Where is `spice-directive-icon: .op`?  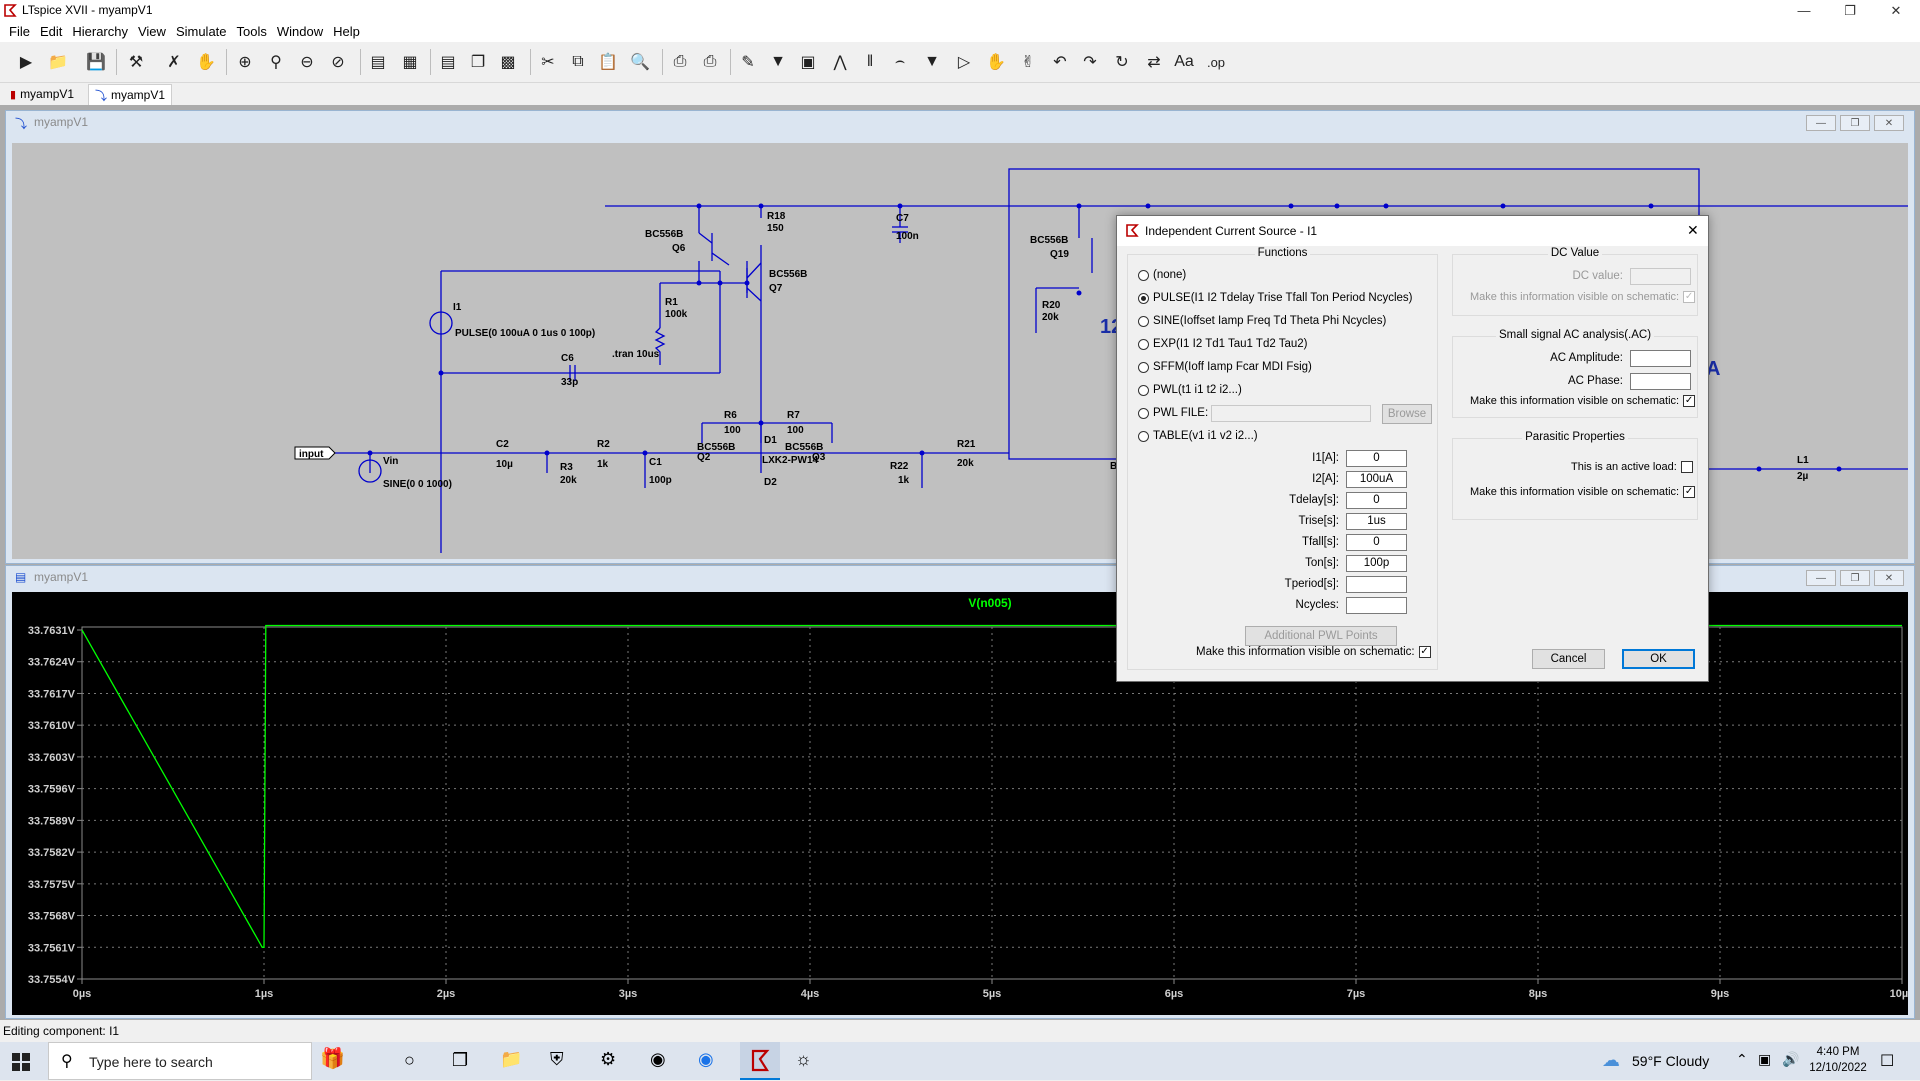
spice-directive-icon: .op is located at coordinates (1216, 62).